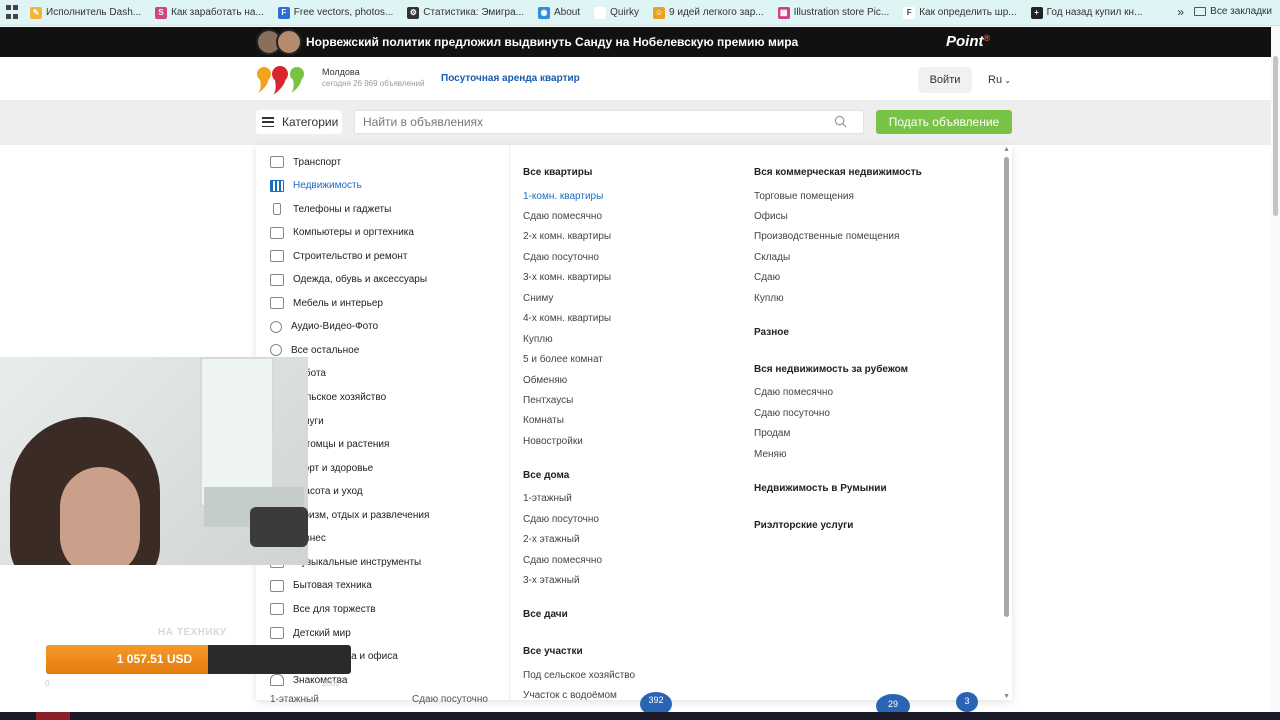 The height and width of the screenshot is (720, 1280). I want to click on subcategory-link: 1-комн. квартиры, so click(563, 196).